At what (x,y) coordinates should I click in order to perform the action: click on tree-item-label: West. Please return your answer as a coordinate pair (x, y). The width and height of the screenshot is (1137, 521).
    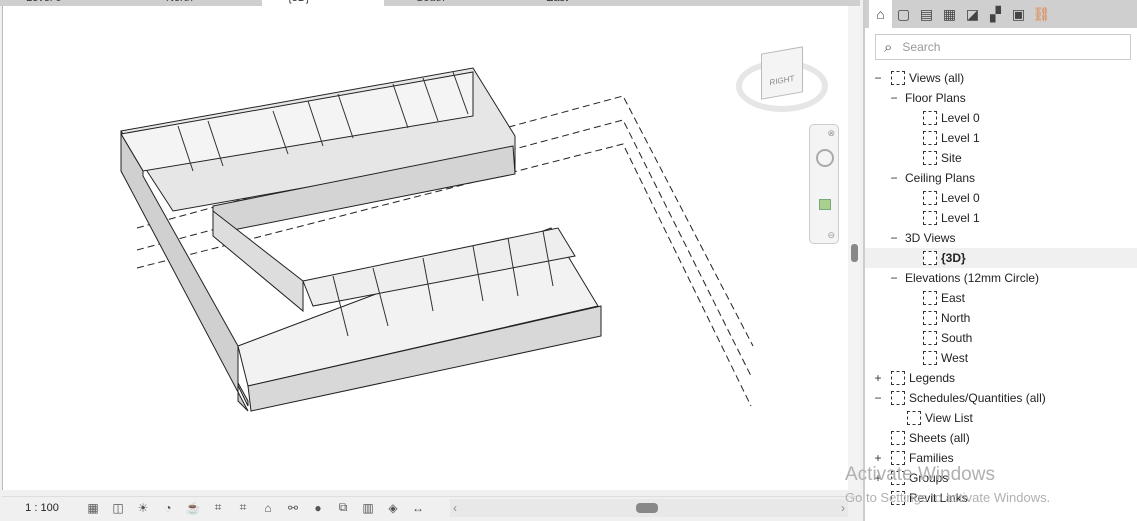
    Looking at the image, I should click on (955, 358).